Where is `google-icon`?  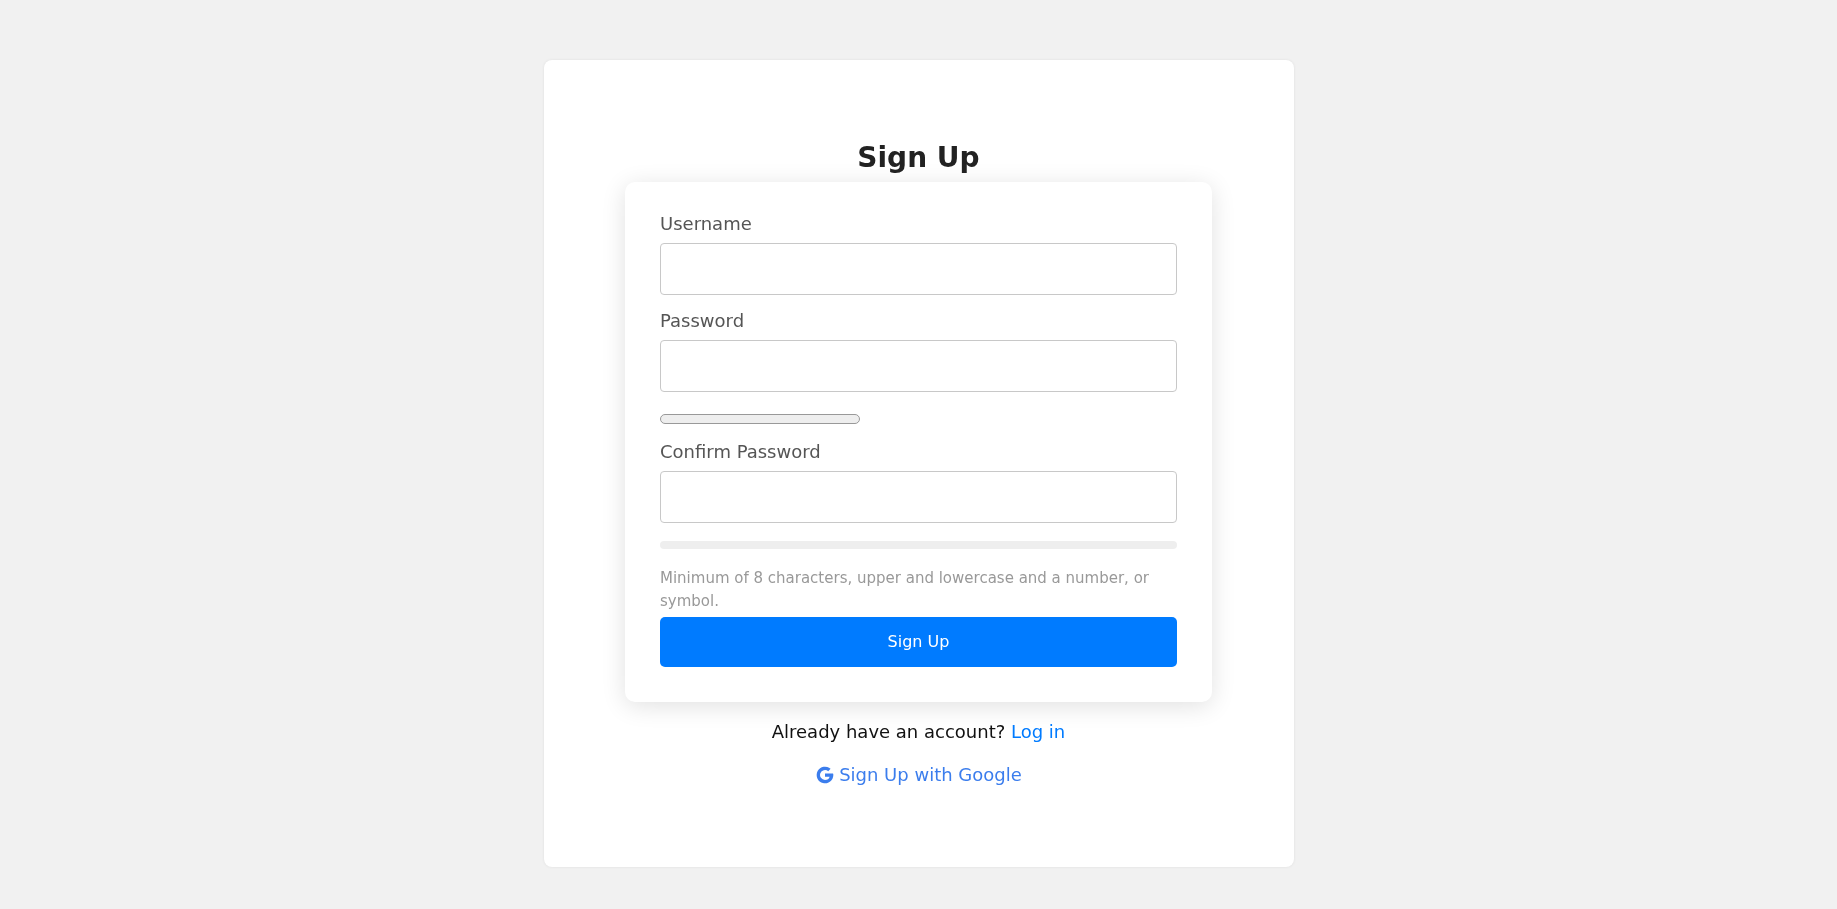
google-icon is located at coordinates (825, 774).